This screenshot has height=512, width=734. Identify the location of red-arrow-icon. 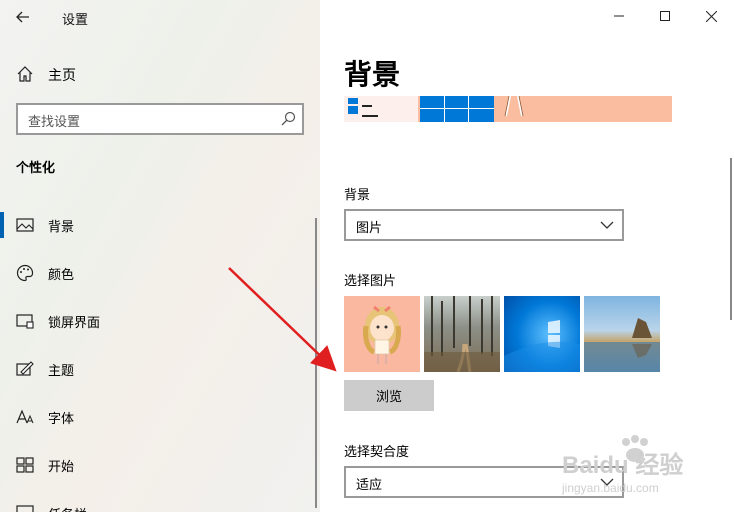
(282, 319).